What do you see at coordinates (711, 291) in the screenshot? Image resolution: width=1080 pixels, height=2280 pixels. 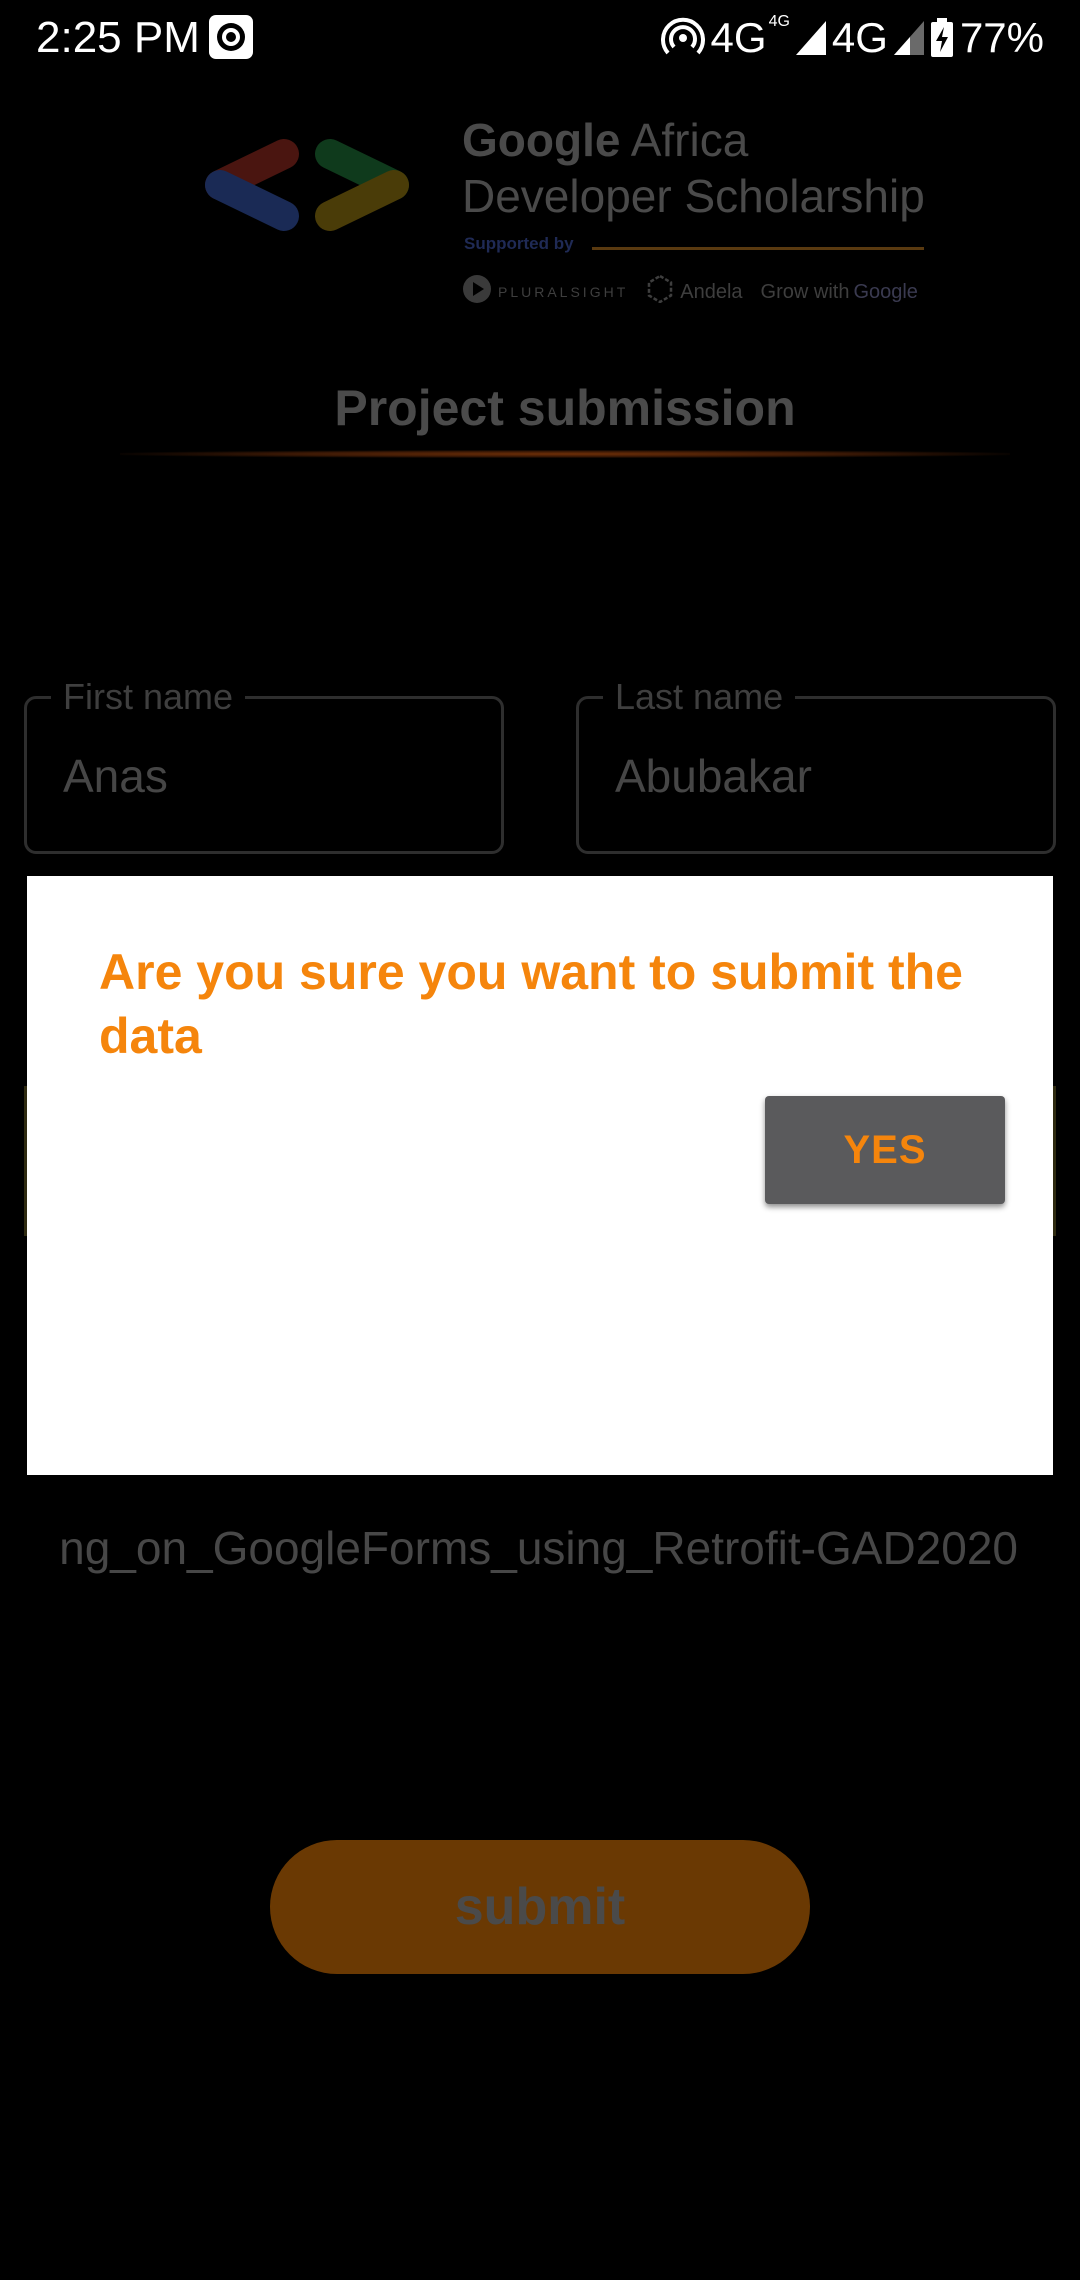 I see `andela-label: Andela` at bounding box center [711, 291].